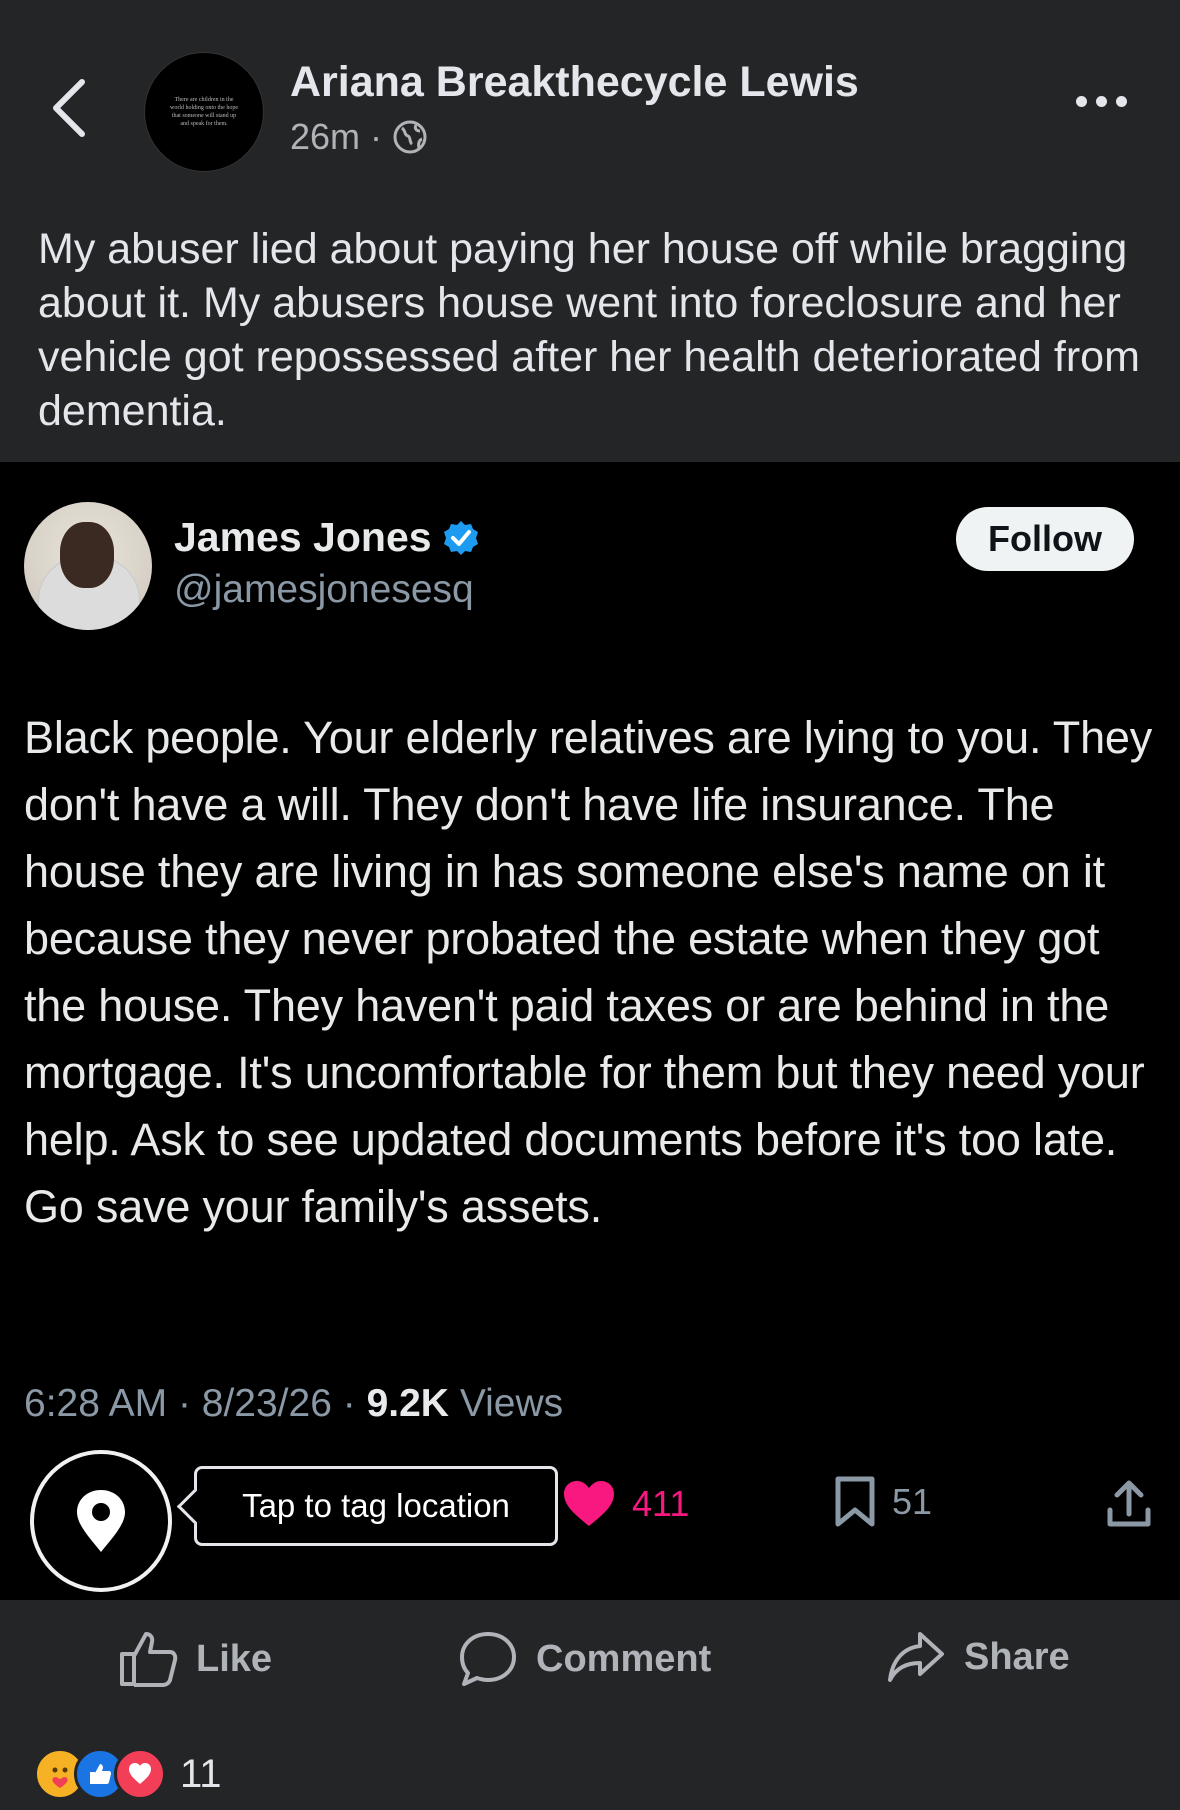  Describe the element at coordinates (195, 1659) in the screenshot. I see `like-button: Like` at that location.